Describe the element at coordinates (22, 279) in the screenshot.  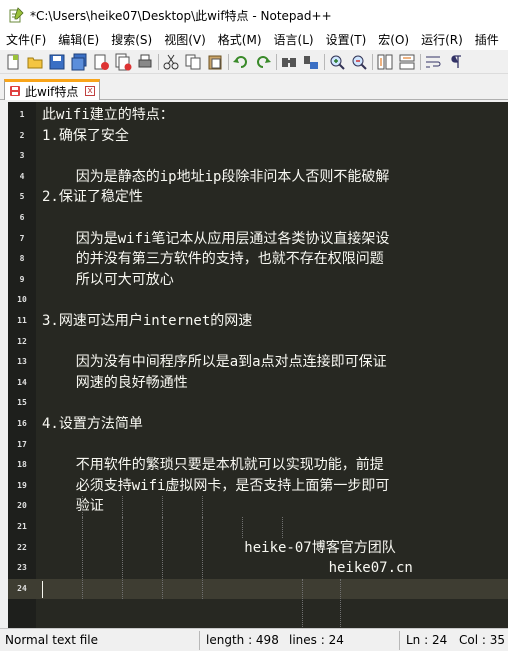
I see `line-number: 9` at that location.